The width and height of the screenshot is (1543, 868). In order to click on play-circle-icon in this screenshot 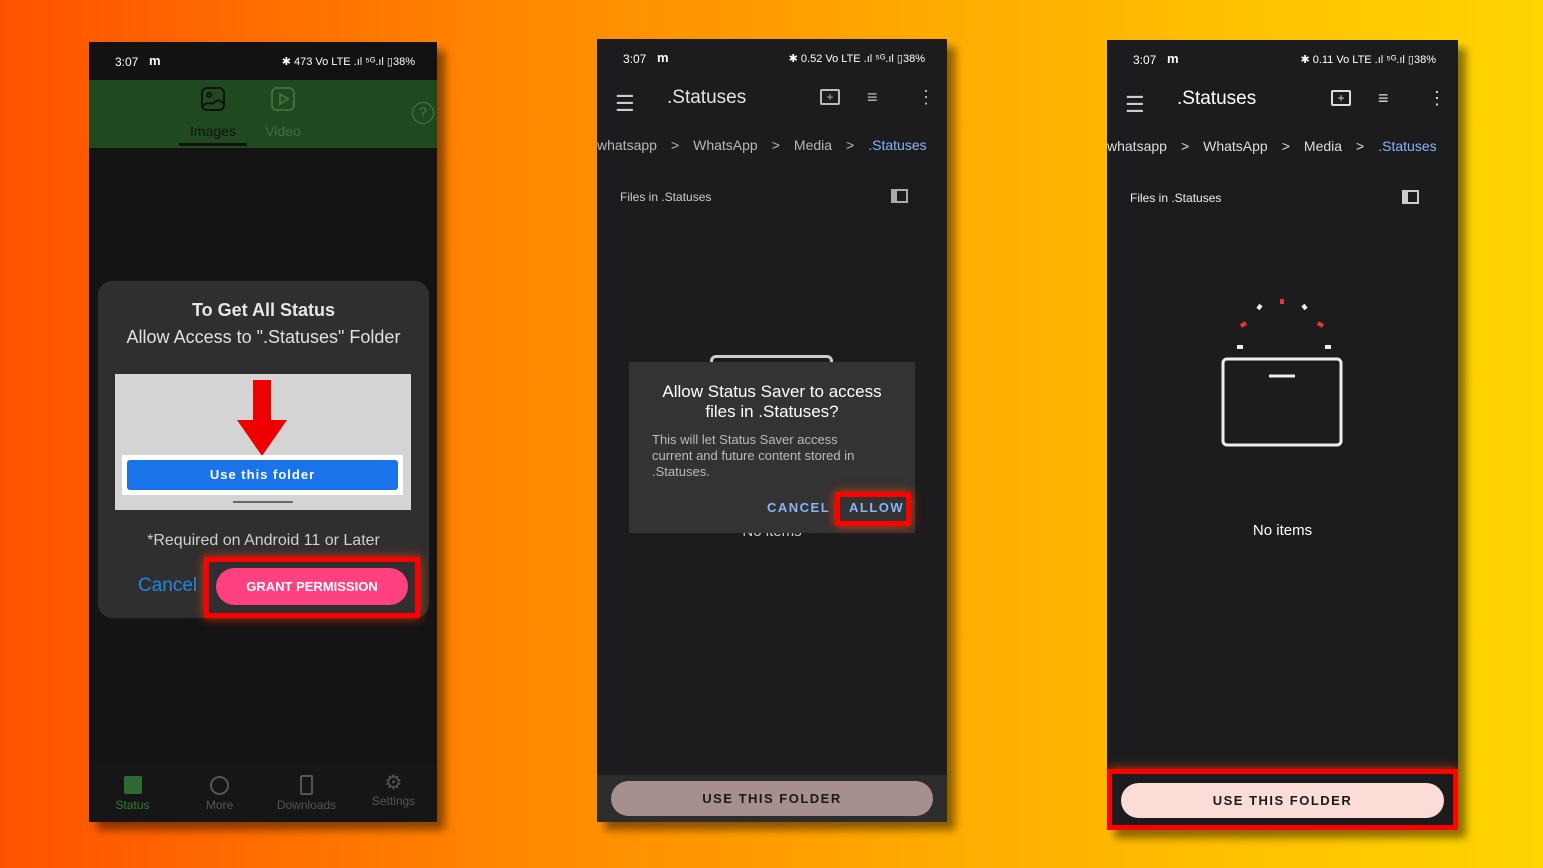, I will do `click(219, 785)`.